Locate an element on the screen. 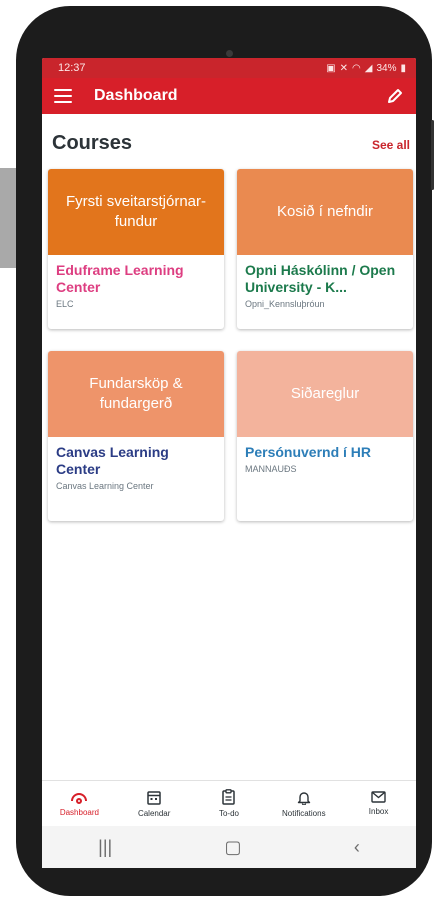  nav-inbox: Inbox is located at coordinates (378, 803).